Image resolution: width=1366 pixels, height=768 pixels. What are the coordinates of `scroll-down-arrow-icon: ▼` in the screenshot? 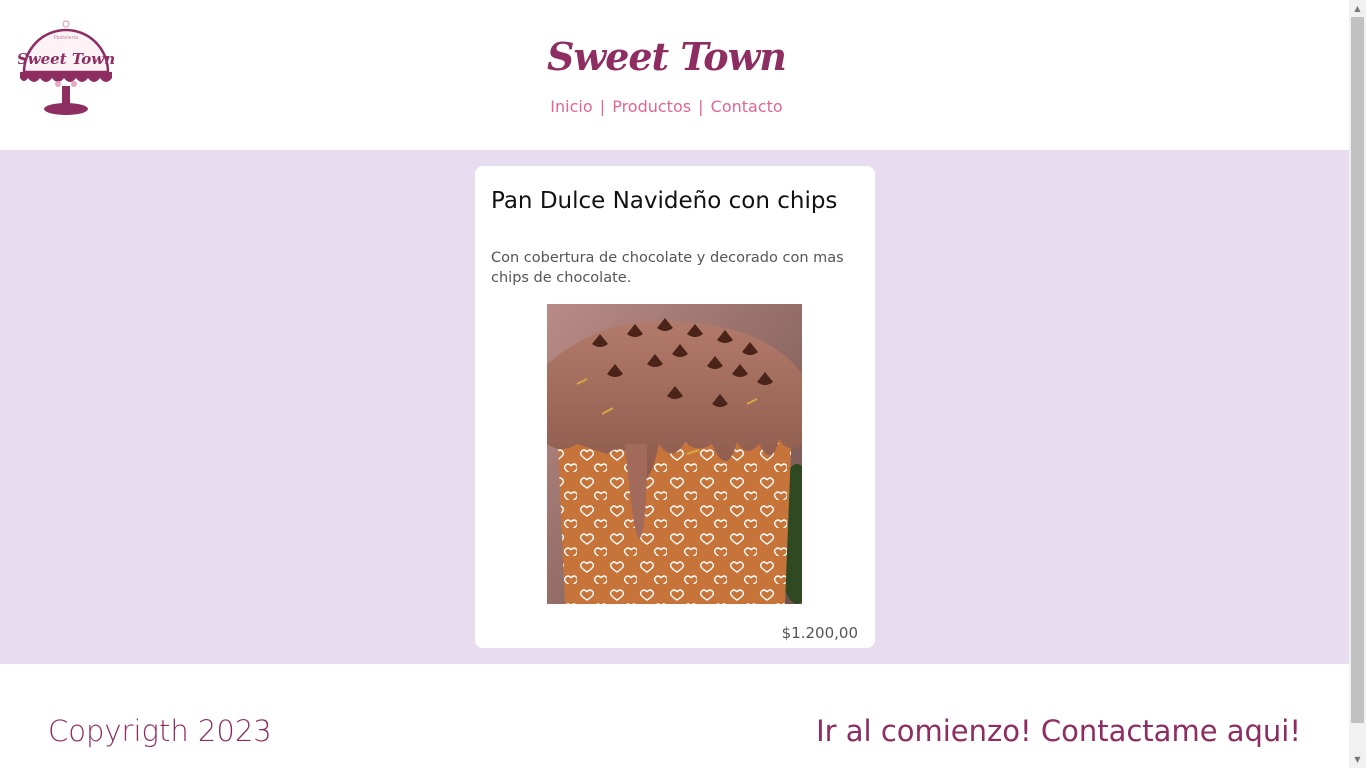 It's located at (1357, 759).